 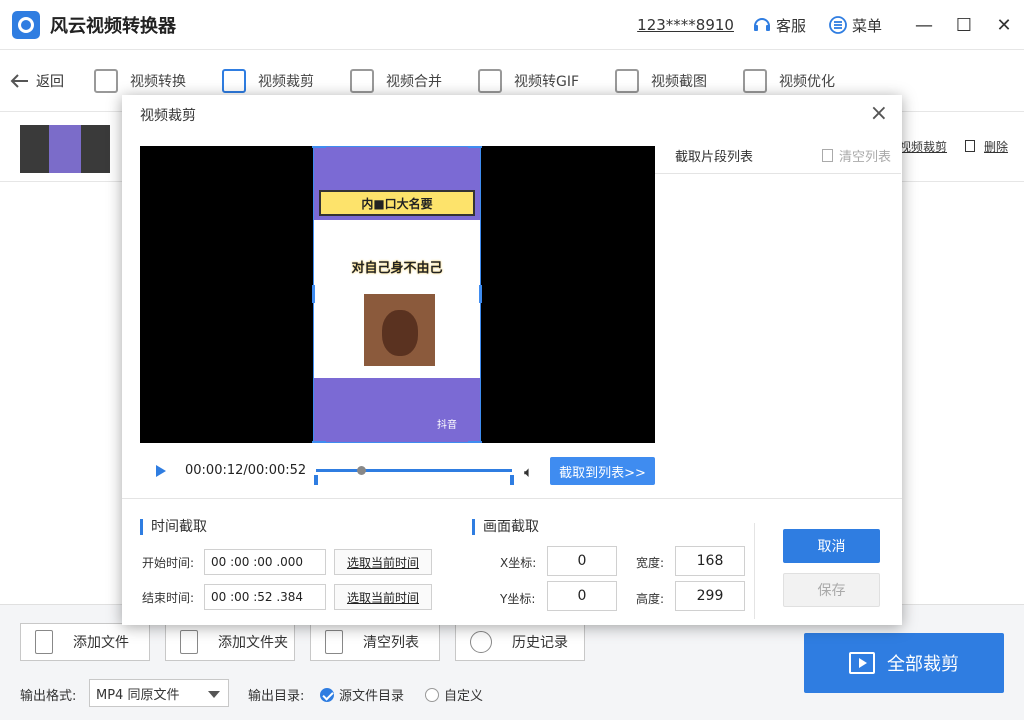 What do you see at coordinates (383, 597) in the screenshot?
I see `grab-end-time-button: 选取当前时间` at bounding box center [383, 597].